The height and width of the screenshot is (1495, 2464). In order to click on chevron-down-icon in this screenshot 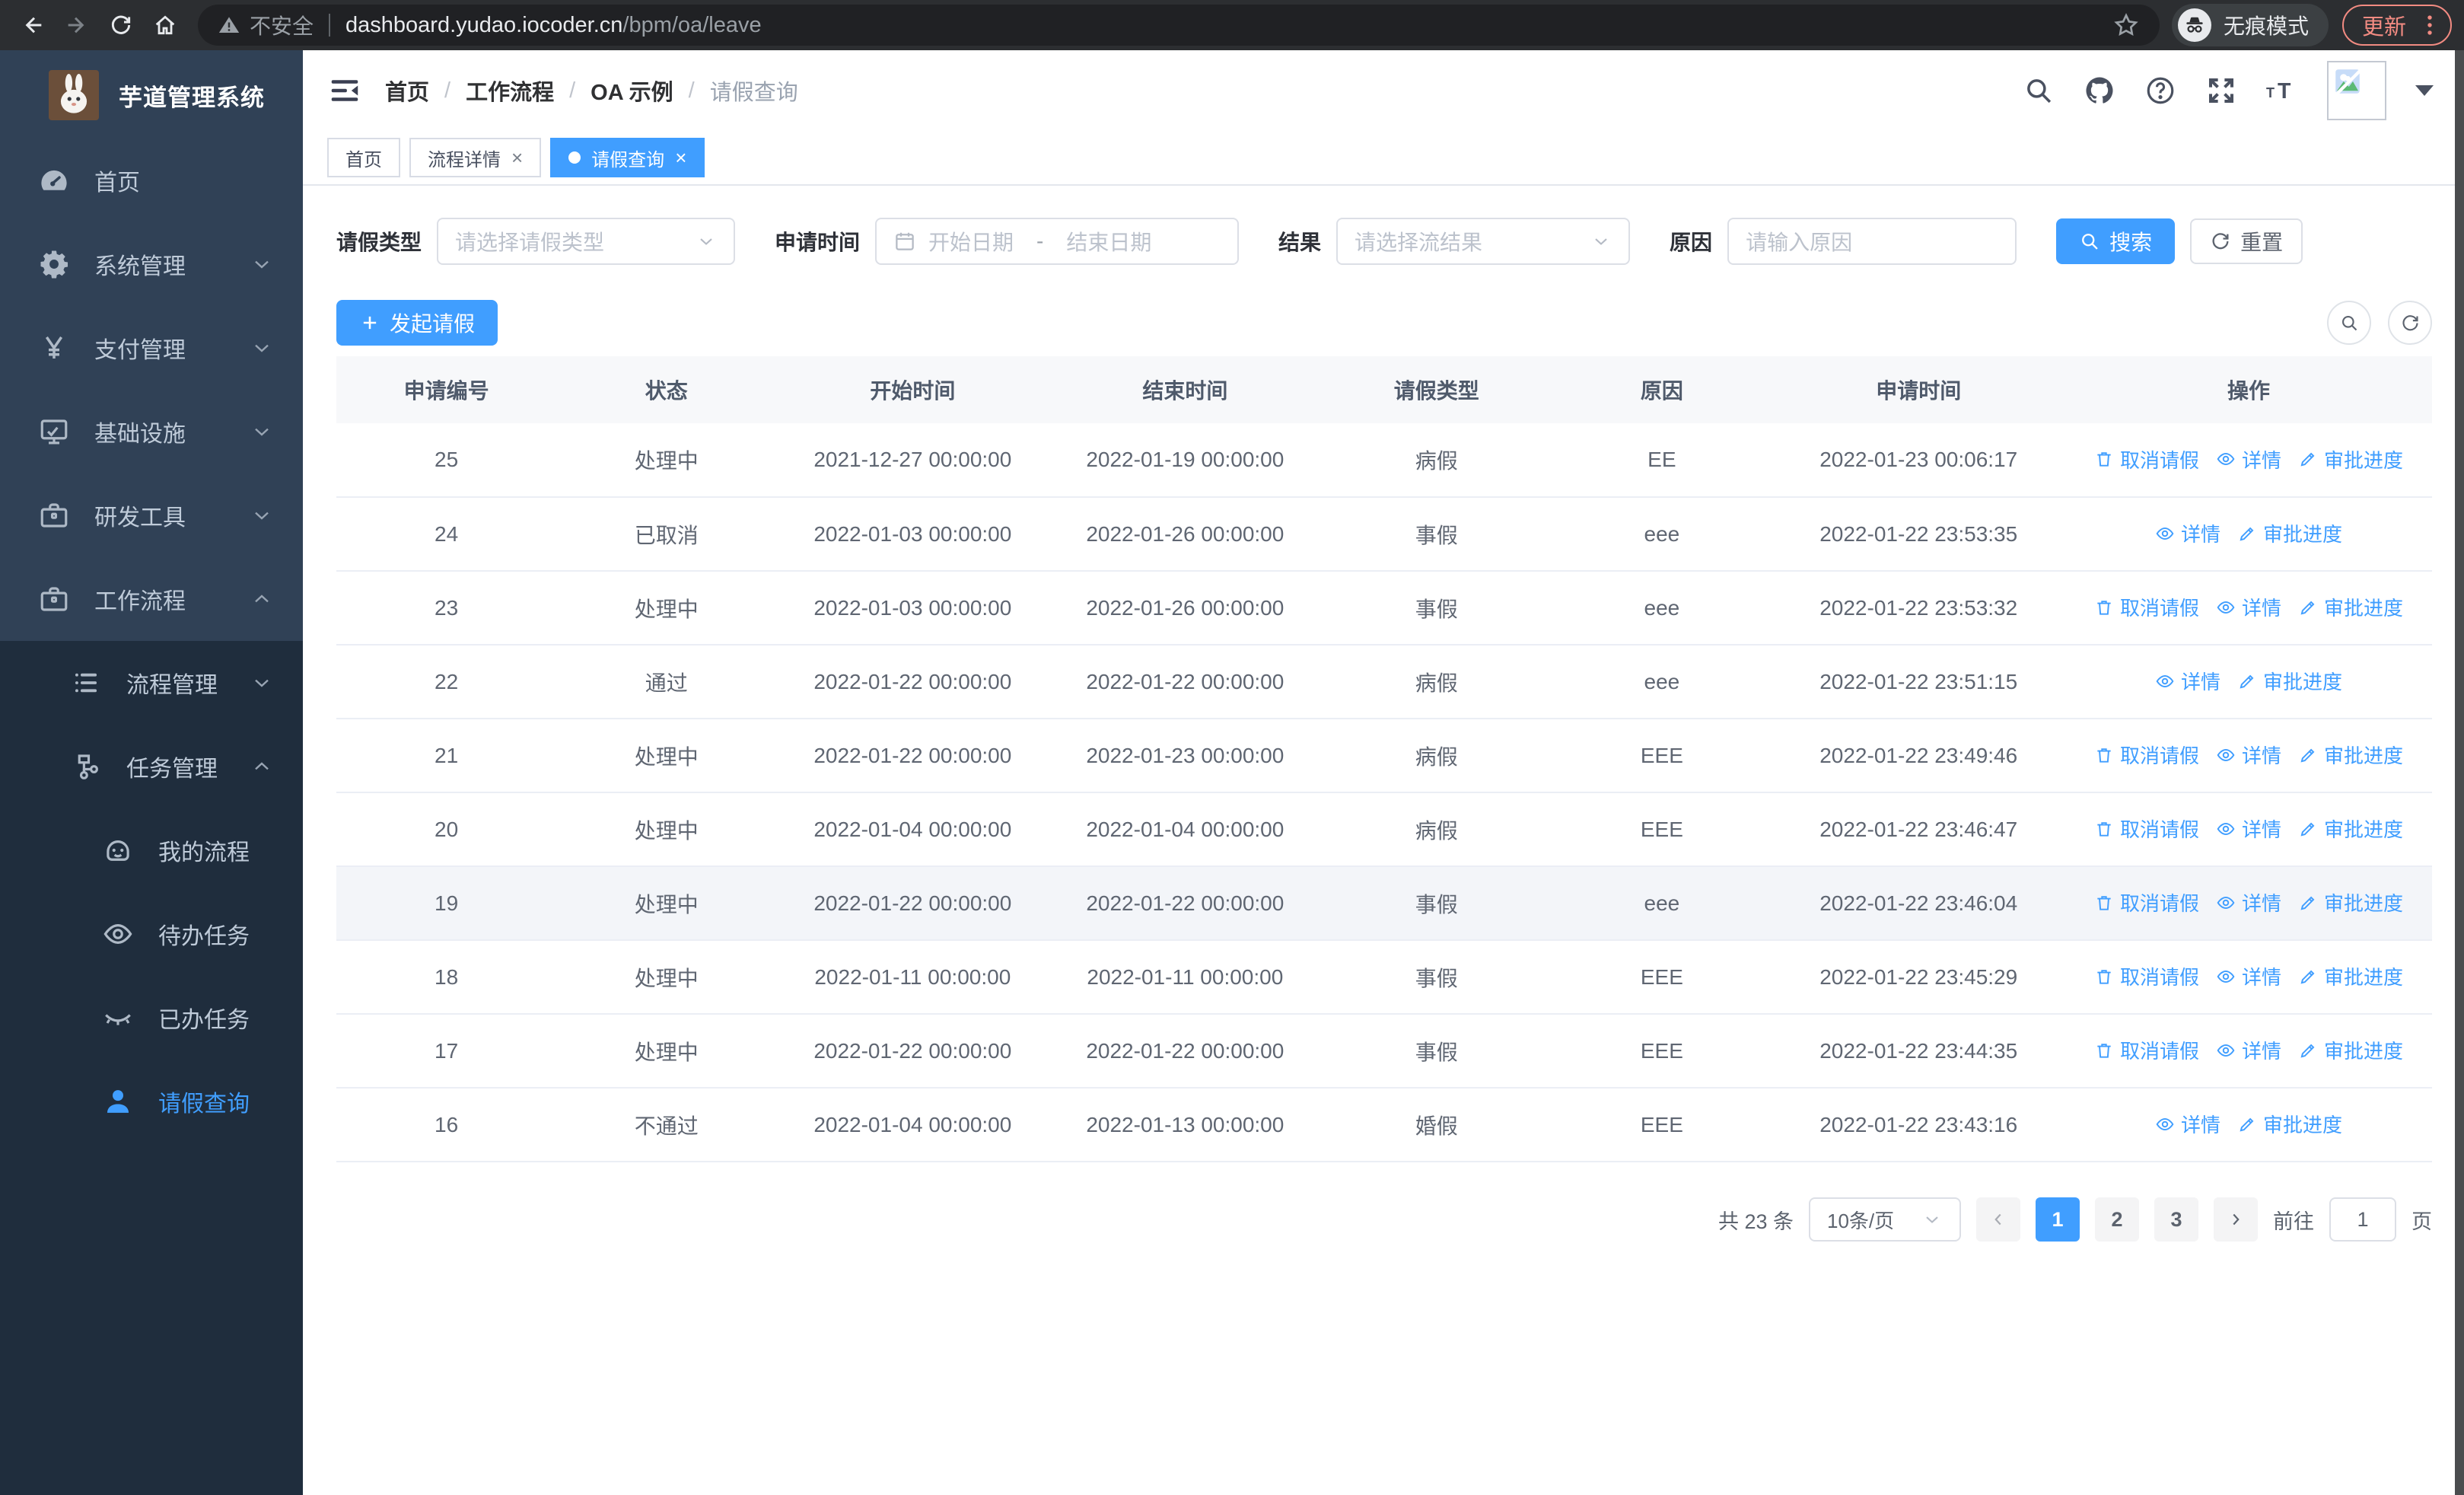, I will do `click(2424, 91)`.